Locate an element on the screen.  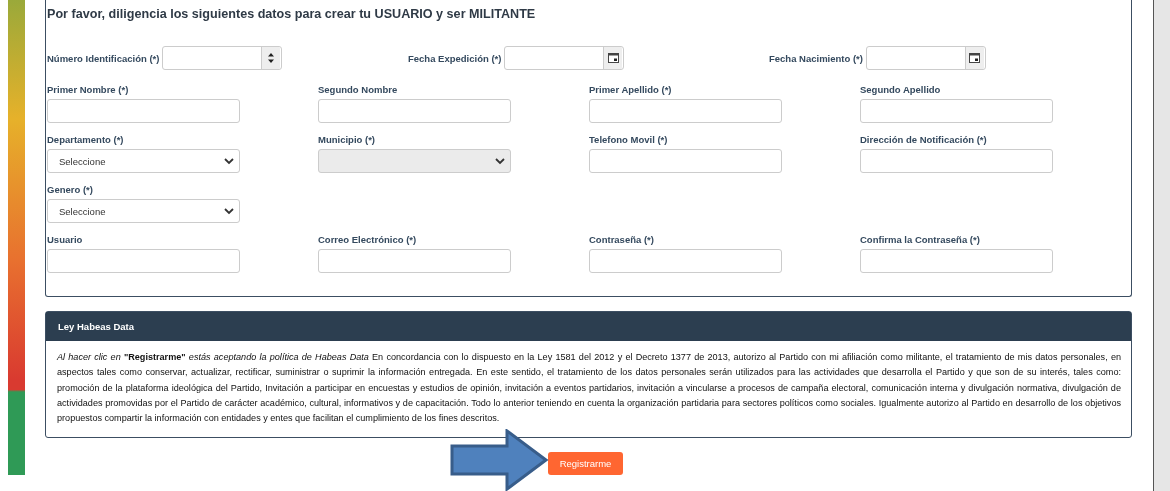
number-field is located at coordinates (222, 58).